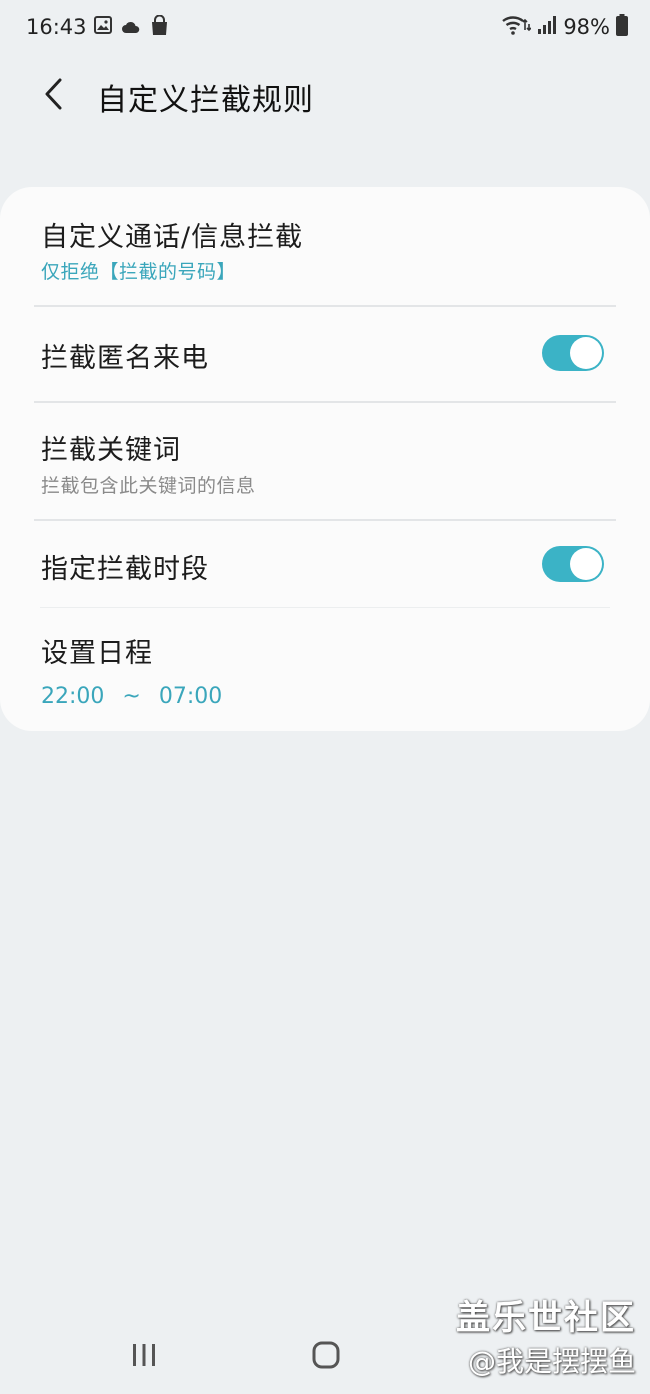  What do you see at coordinates (131, 28) in the screenshot?
I see `cloud-icon` at bounding box center [131, 28].